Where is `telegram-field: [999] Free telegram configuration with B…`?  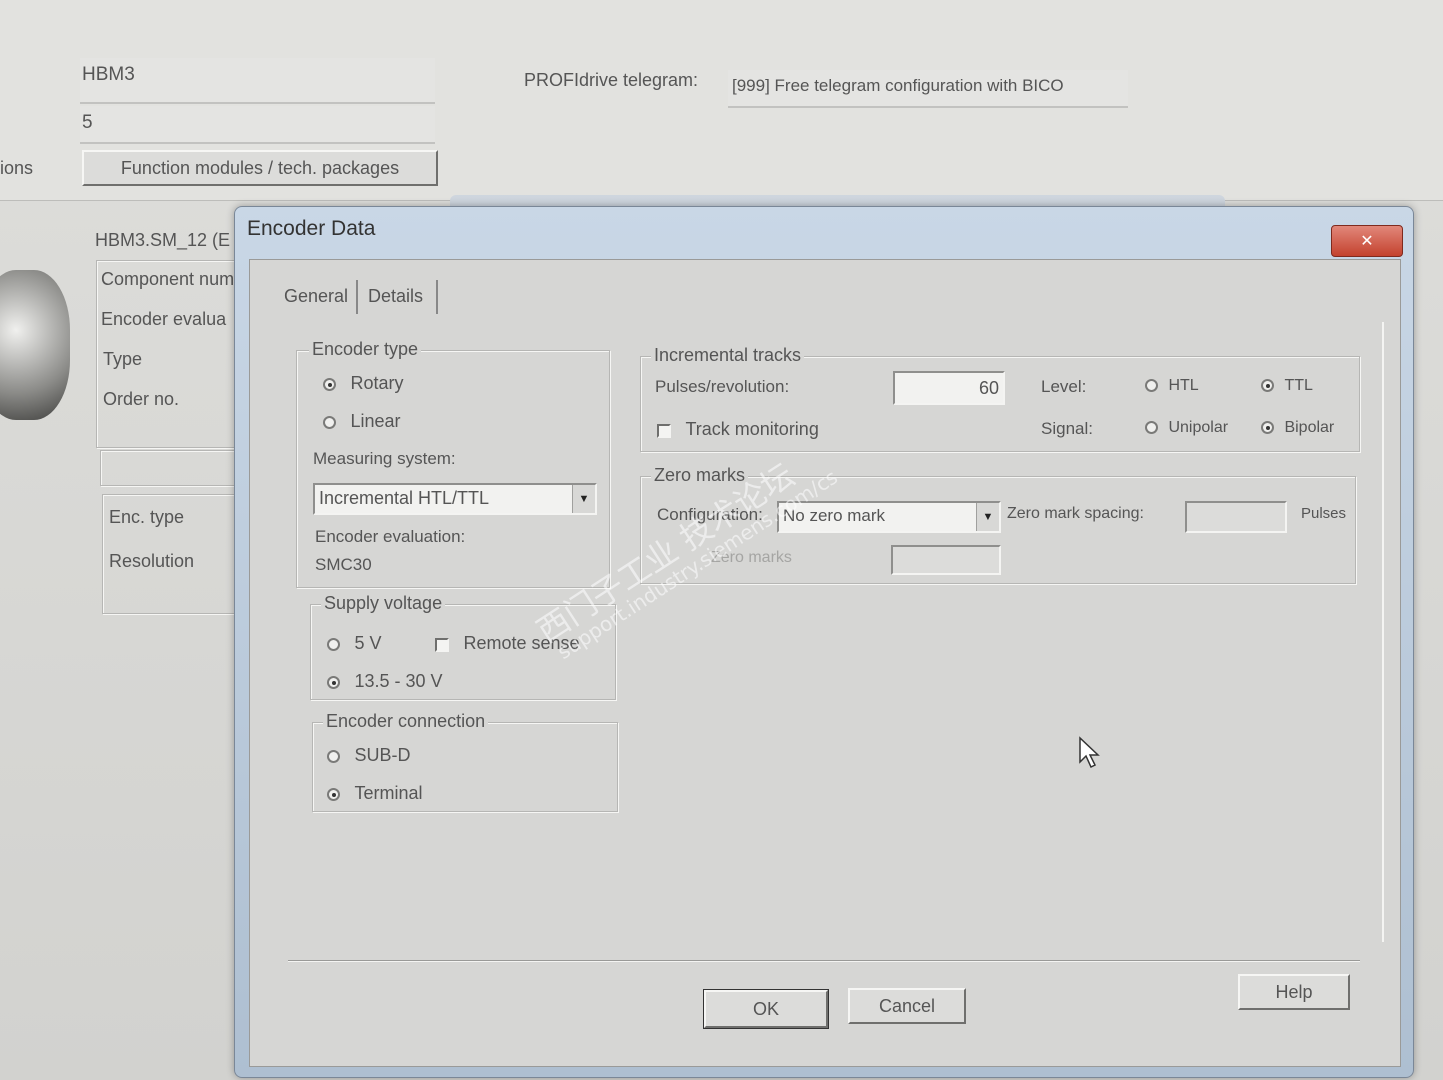 telegram-field: [999] Free telegram configuration with B… is located at coordinates (928, 89).